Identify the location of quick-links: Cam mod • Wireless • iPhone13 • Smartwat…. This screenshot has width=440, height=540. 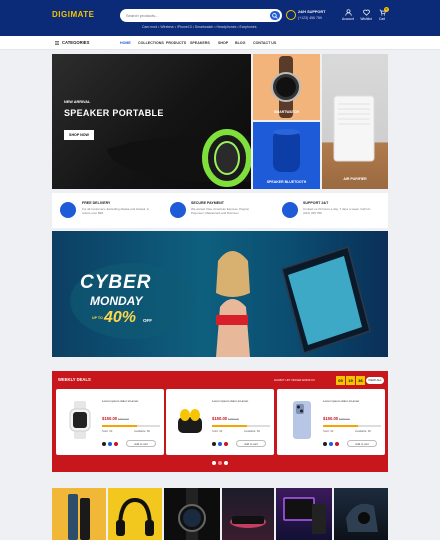
(199, 27).